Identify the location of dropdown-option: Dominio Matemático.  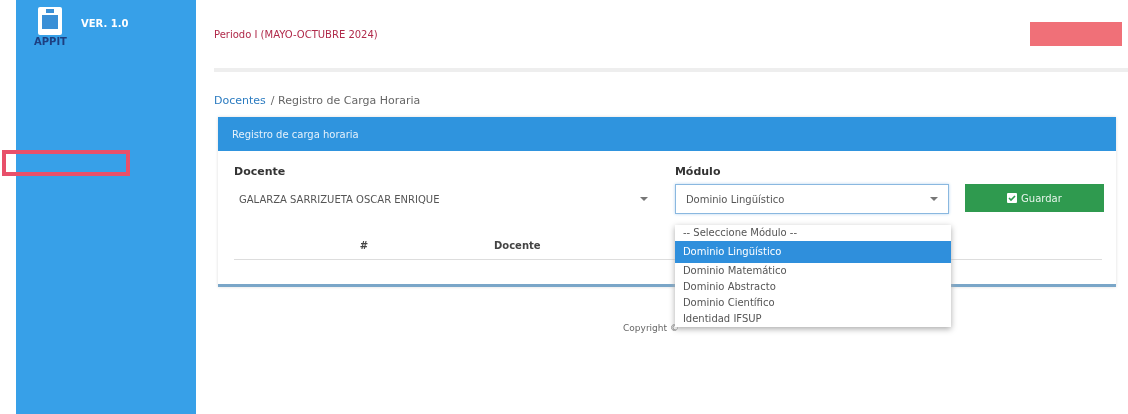
(812, 271).